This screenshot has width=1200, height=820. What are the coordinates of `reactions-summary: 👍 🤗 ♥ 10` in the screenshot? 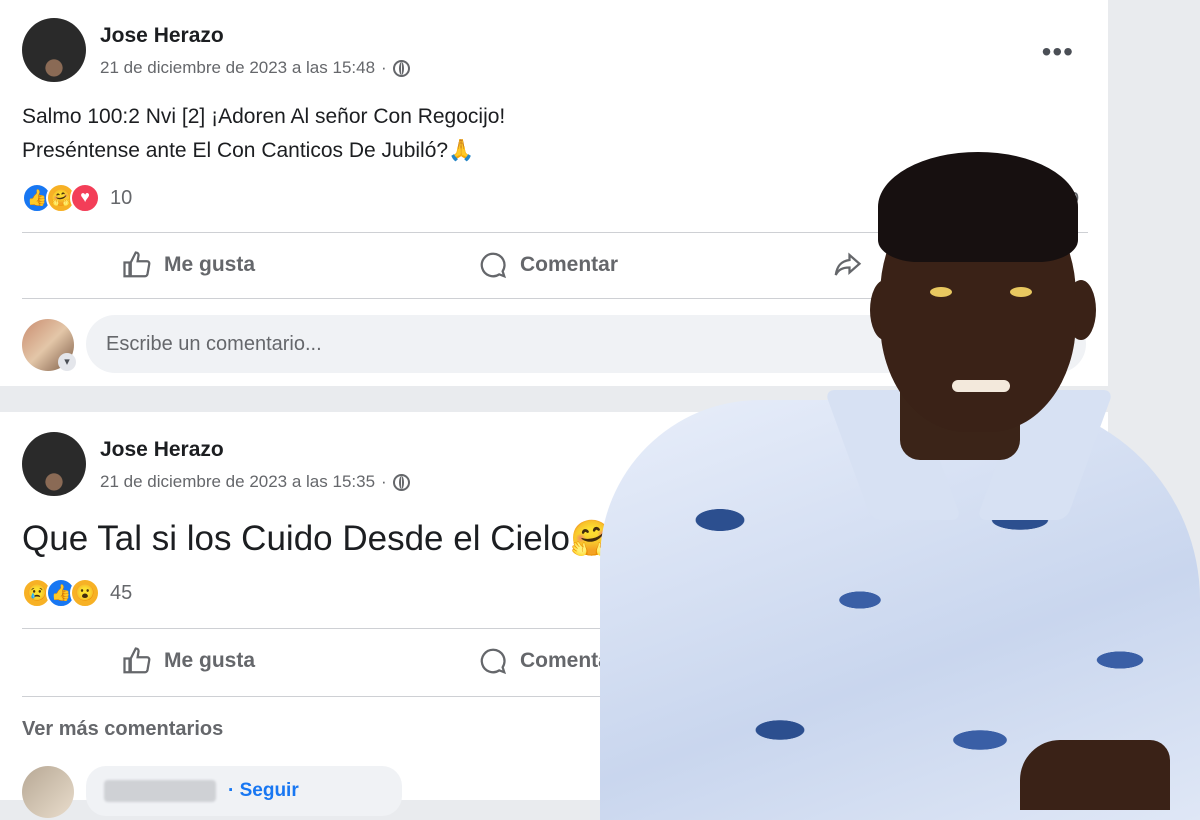 It's located at (77, 198).